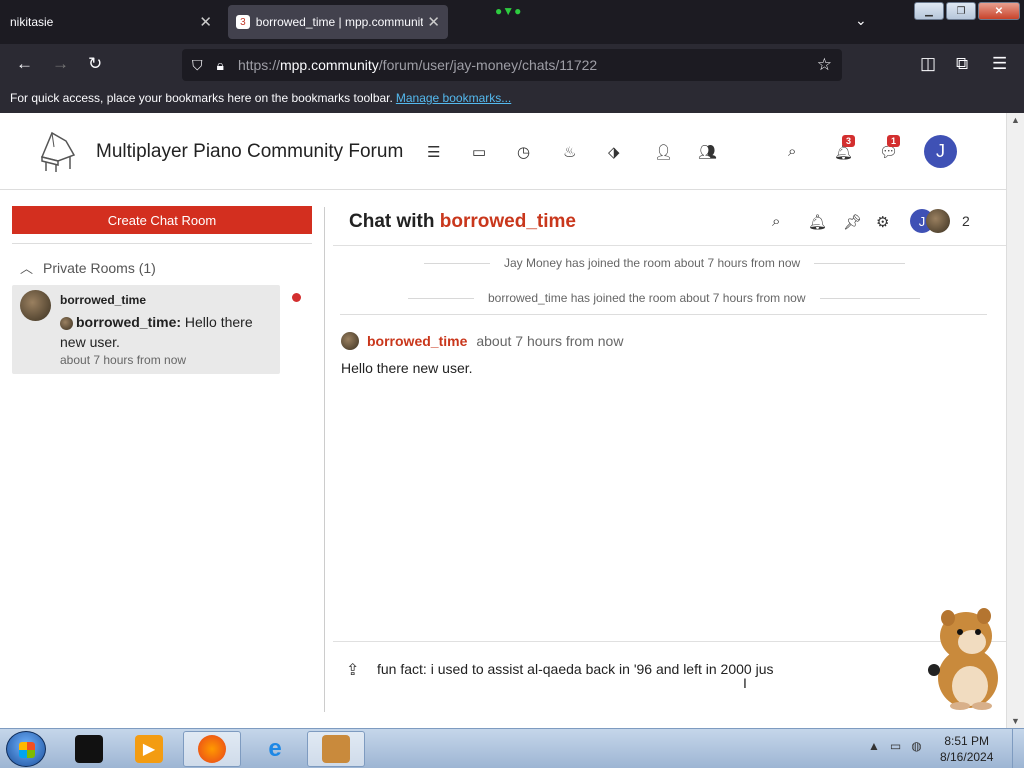  I want to click on taskbar-media-center, so click(89, 749).